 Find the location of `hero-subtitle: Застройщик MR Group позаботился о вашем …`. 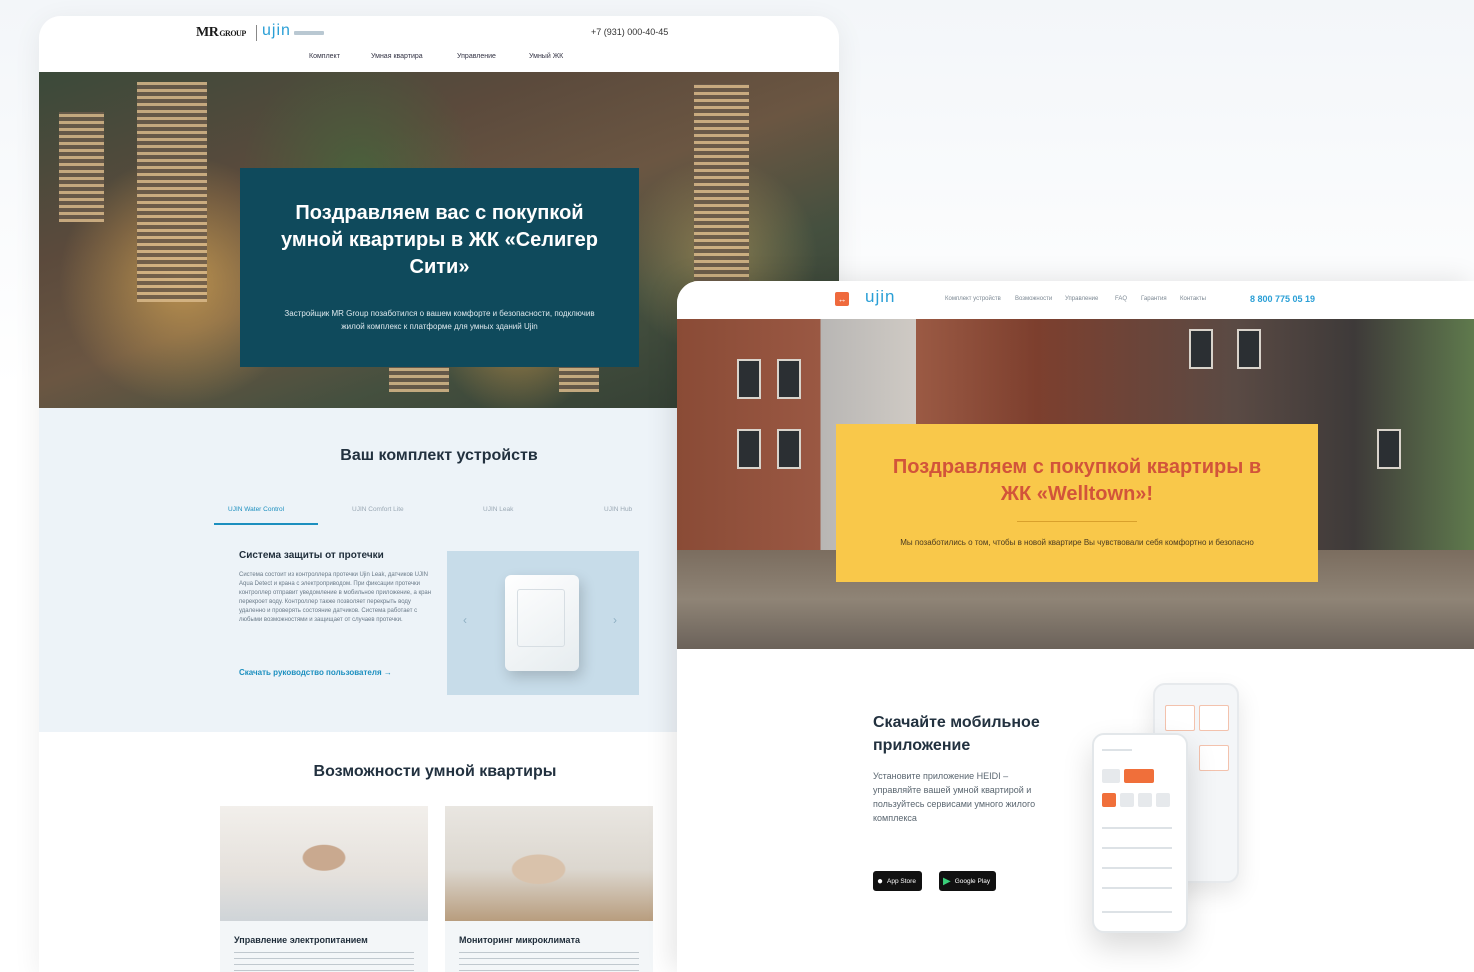

hero-subtitle: Застройщик MR Group позаботился о вашем … is located at coordinates (439, 320).